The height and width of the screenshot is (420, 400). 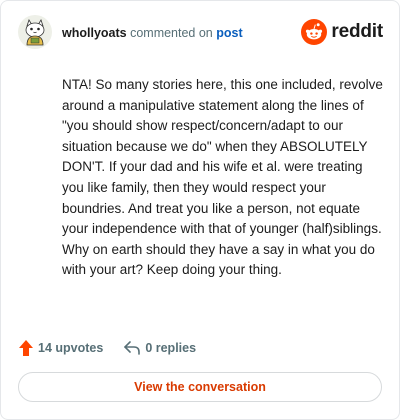 I want to click on reddit-logo-icon, so click(x=314, y=32).